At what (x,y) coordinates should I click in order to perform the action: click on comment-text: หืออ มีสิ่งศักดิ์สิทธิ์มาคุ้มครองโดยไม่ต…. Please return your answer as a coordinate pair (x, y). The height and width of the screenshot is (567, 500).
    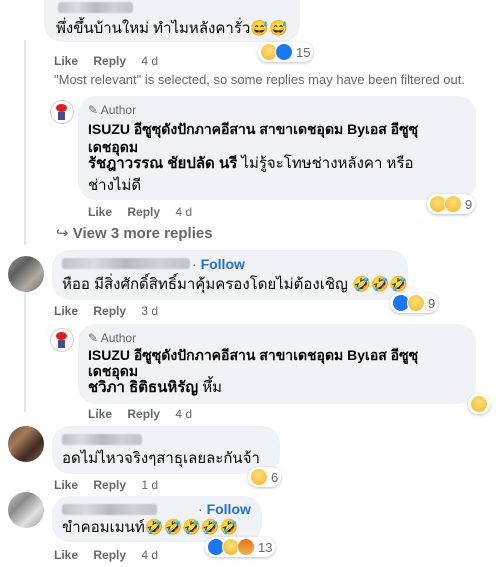
    Looking at the image, I should click on (235, 284).